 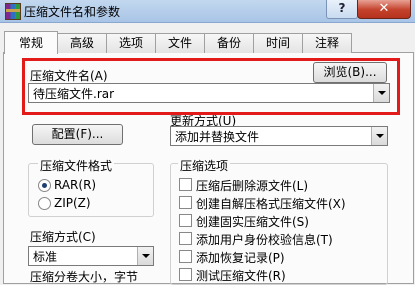 I want to click on rar-radio-label: RAR(R), so click(x=75, y=185).